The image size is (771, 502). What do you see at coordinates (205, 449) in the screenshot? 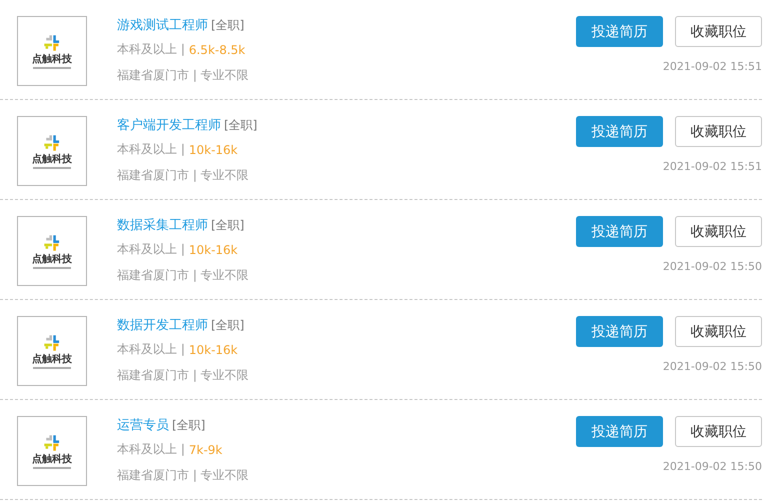
I see `salary-text: 7k-9k` at bounding box center [205, 449].